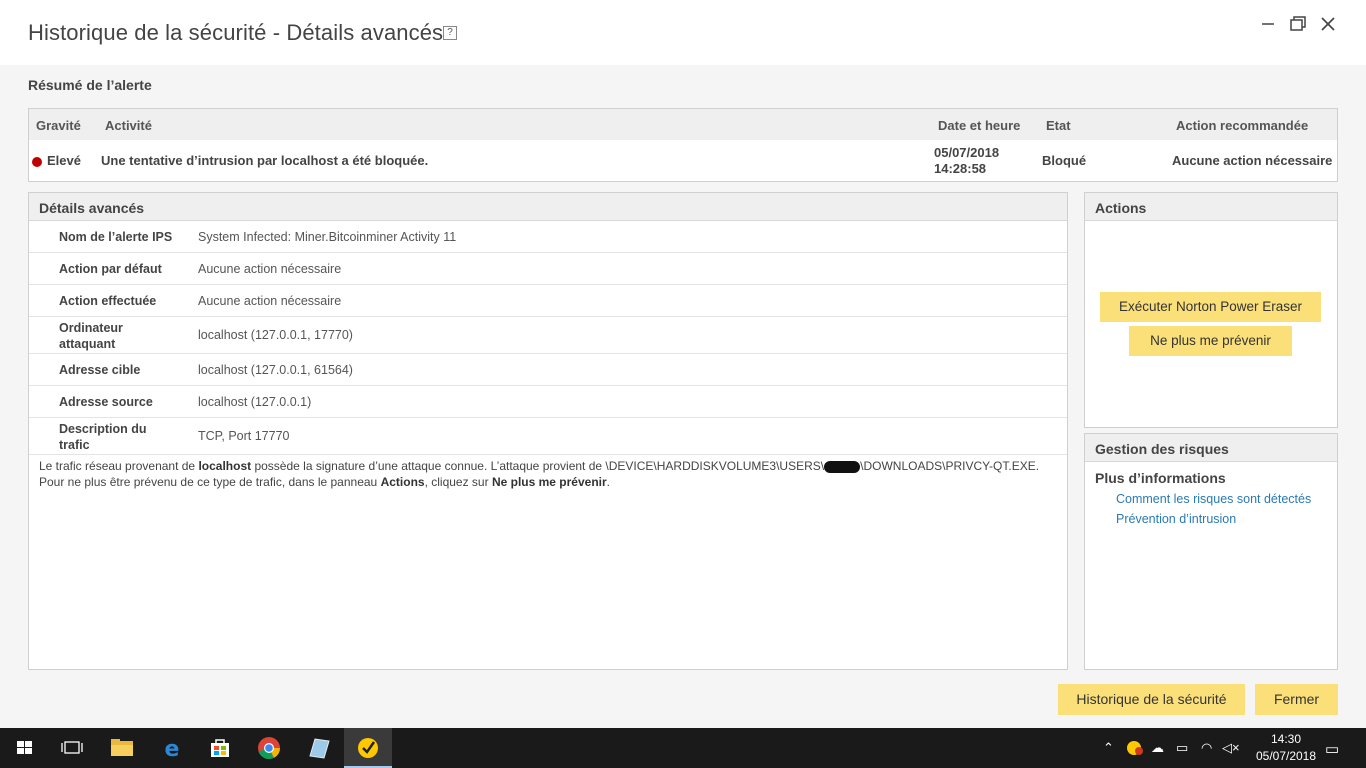 The width and height of the screenshot is (1366, 768). Describe the element at coordinates (1210, 307) in the screenshot. I see `run-norton-power-eraser-button: Exécuter Norton Power Eraser` at that location.